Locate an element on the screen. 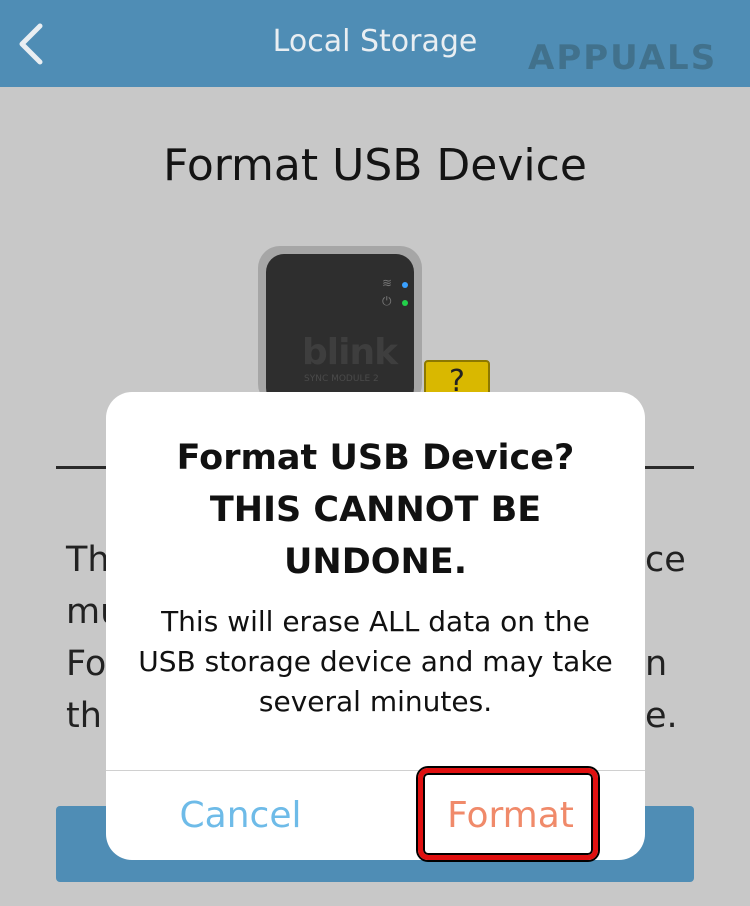  dialog-title-line: UNDONE. is located at coordinates (375, 562).